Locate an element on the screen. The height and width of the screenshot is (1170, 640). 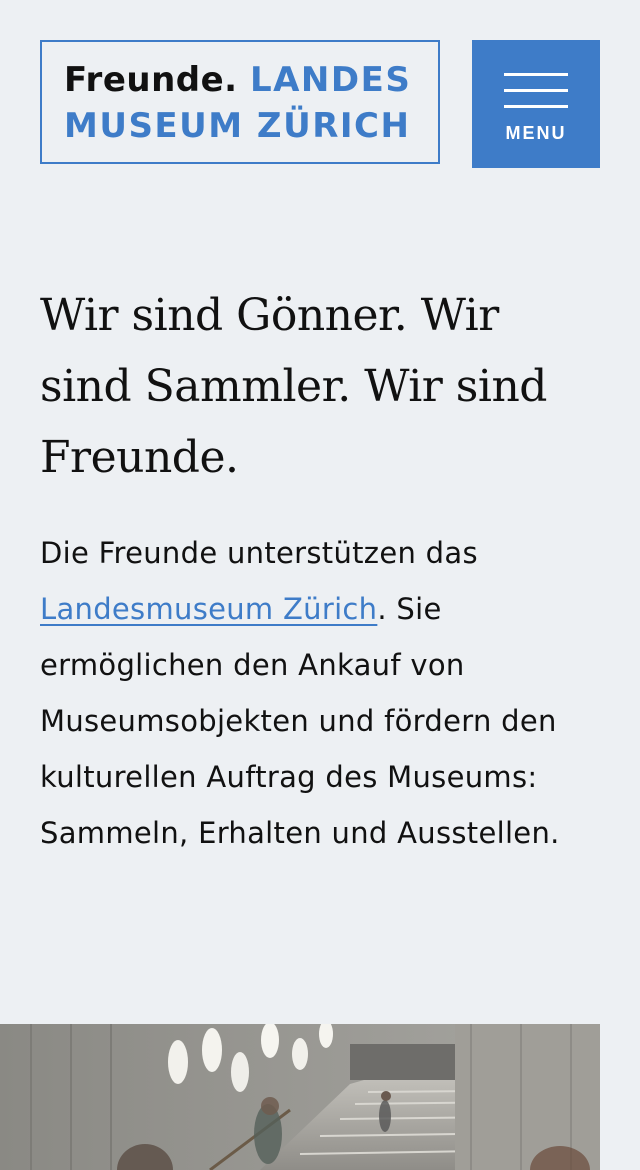
site-logo: Freunde. LANDES MUSEUM ZÜRICH is located at coordinates (240, 102).